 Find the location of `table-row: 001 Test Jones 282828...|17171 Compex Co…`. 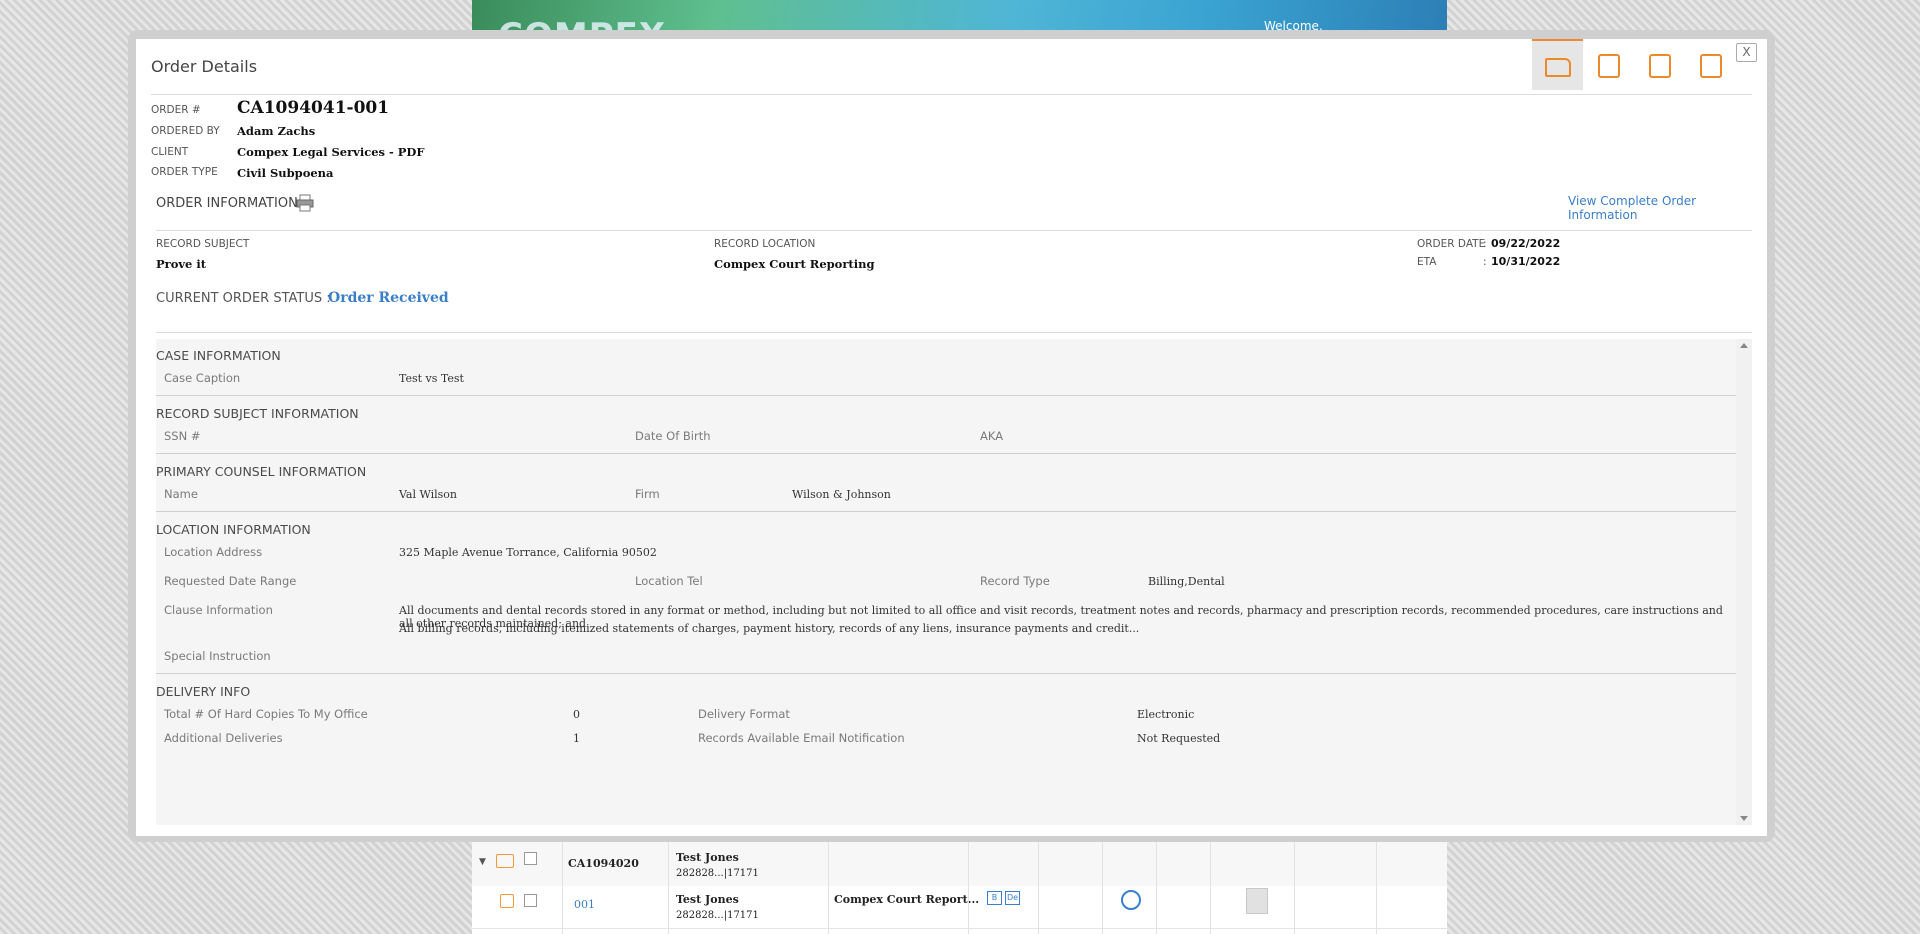

table-row: 001 Test Jones 282828...|17171 Compex Co… is located at coordinates (959, 907).